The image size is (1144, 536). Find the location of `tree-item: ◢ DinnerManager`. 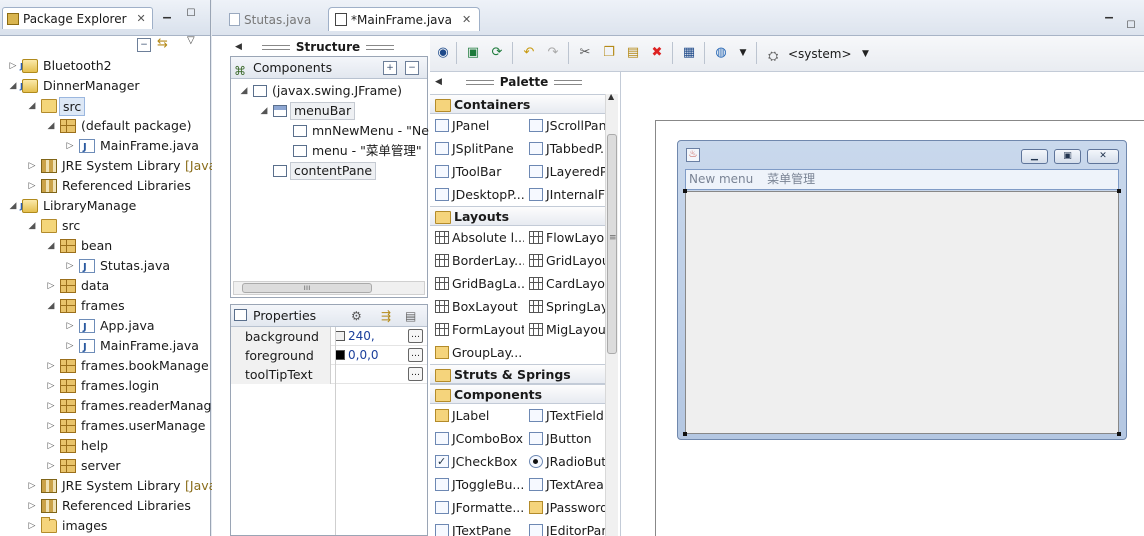

tree-item: ◢ DinnerManager is located at coordinates (105, 86).